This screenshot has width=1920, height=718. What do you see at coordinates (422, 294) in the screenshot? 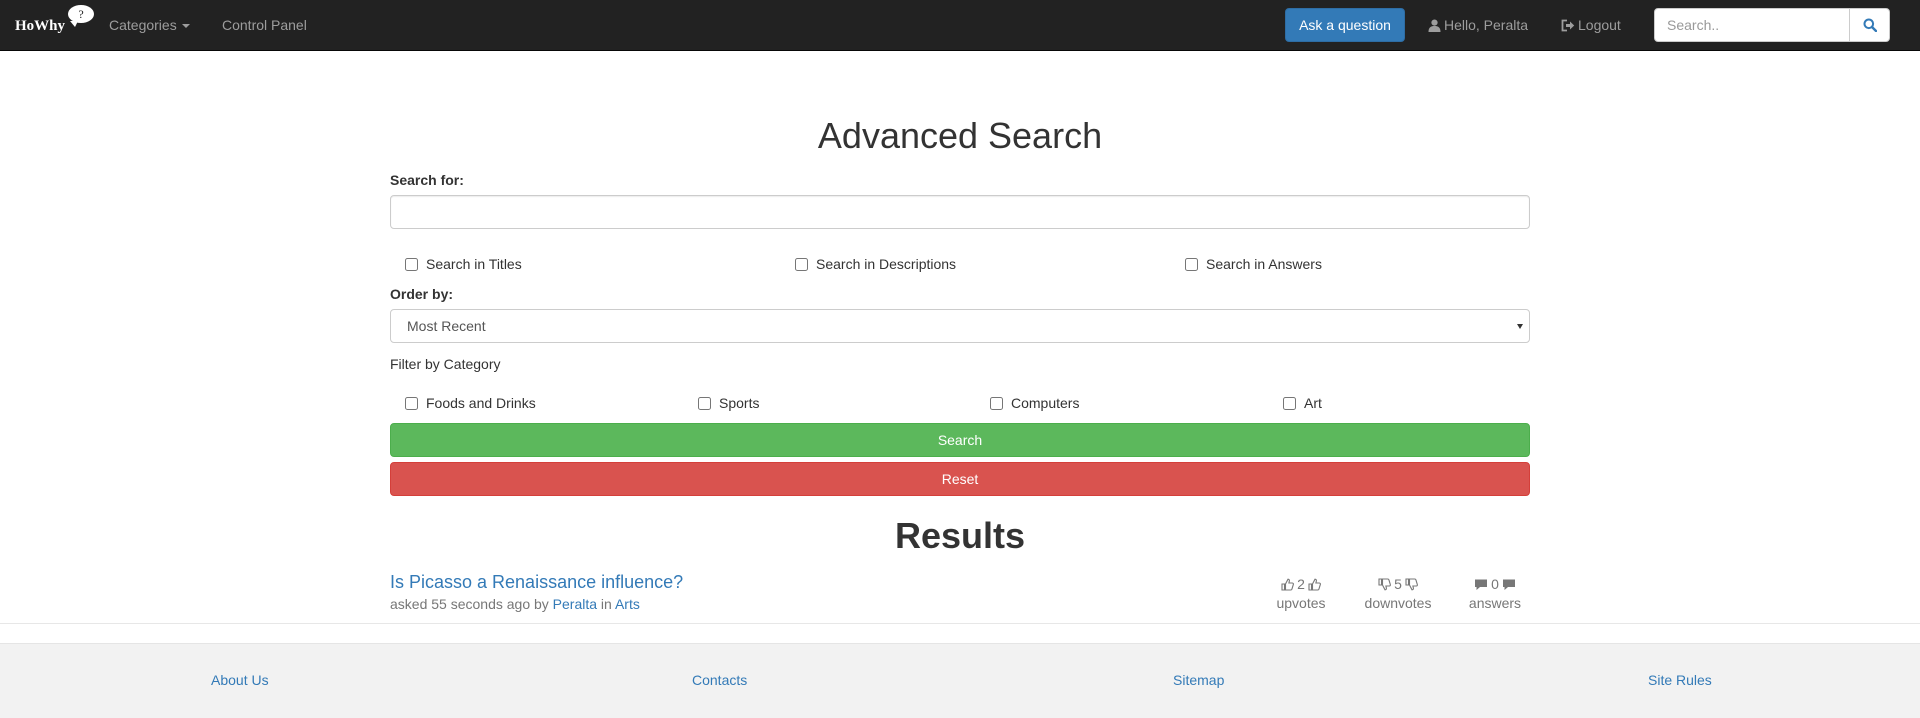
I see `order-by-label: Order by:` at bounding box center [422, 294].